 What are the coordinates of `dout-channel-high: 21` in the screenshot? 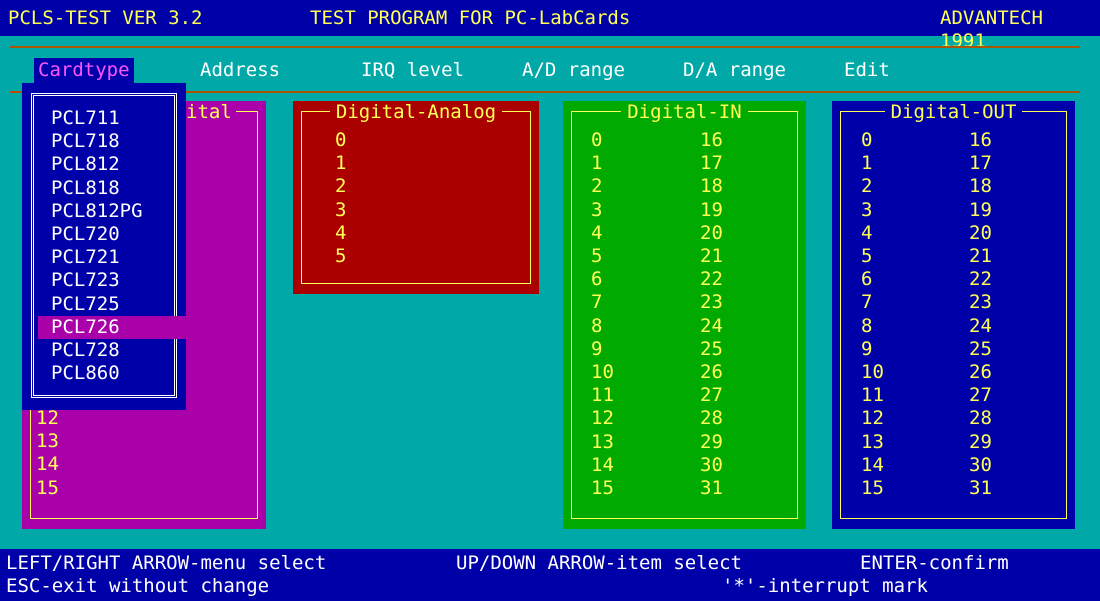 It's located at (980, 256).